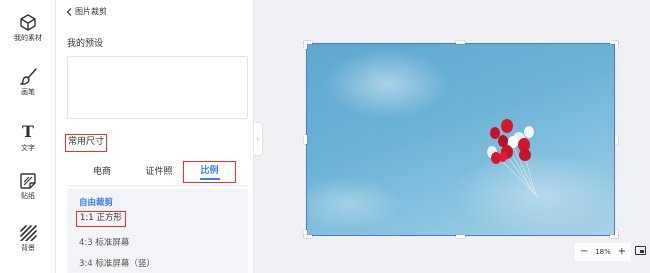  What do you see at coordinates (86, 143) in the screenshot?
I see `common-sizes-title: 常用尺寸` at bounding box center [86, 143].